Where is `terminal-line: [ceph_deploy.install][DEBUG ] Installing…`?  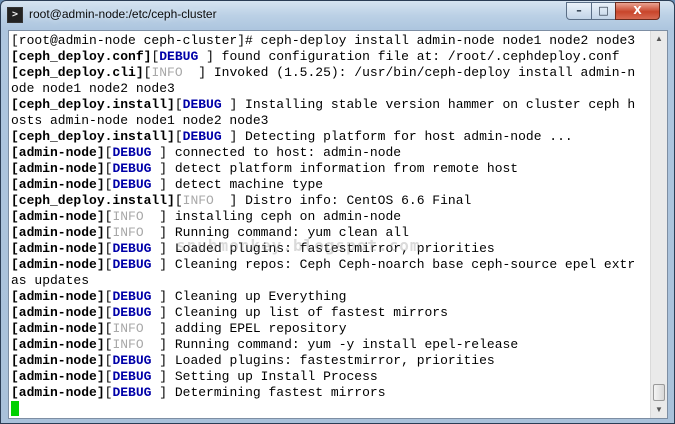
terminal-line: [ceph_deploy.install][DEBUG ] Installing… is located at coordinates (331, 105).